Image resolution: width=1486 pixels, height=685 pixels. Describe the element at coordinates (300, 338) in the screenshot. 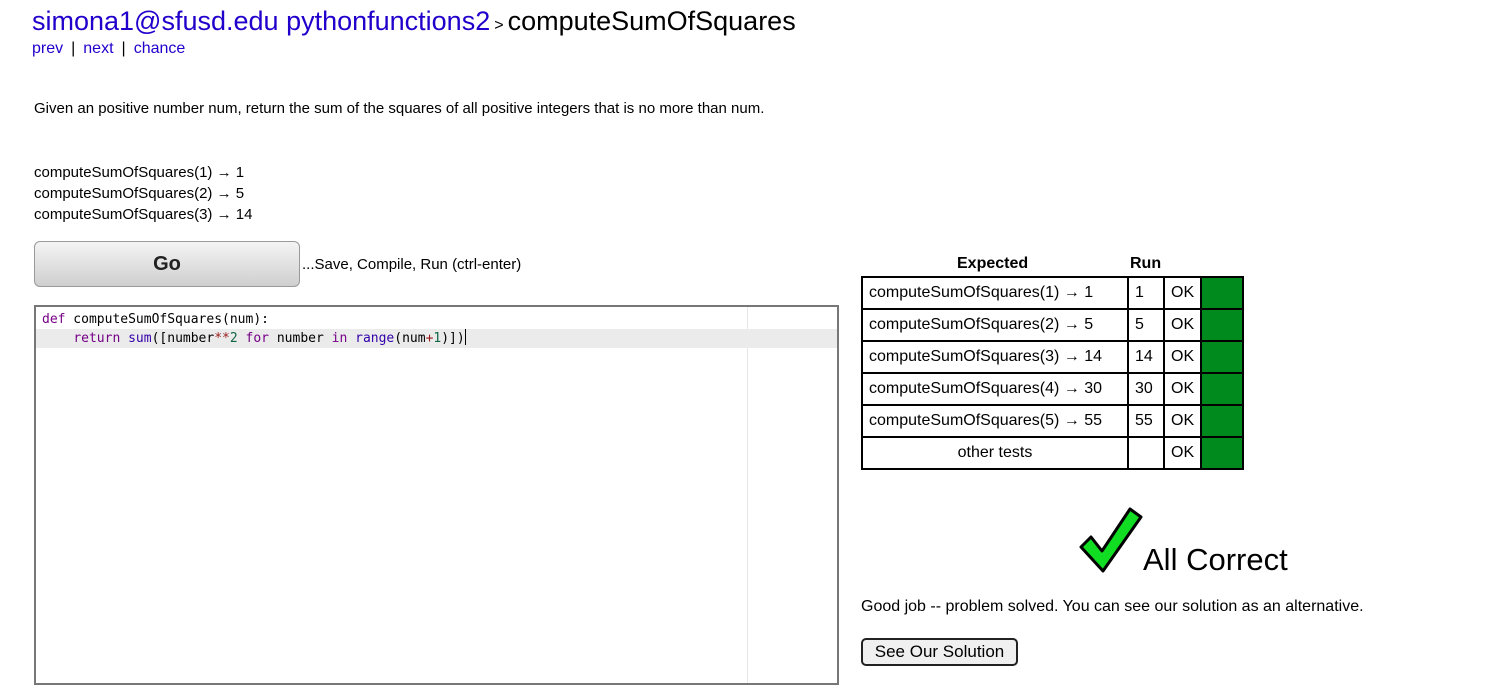

I see `code-token: number` at that location.